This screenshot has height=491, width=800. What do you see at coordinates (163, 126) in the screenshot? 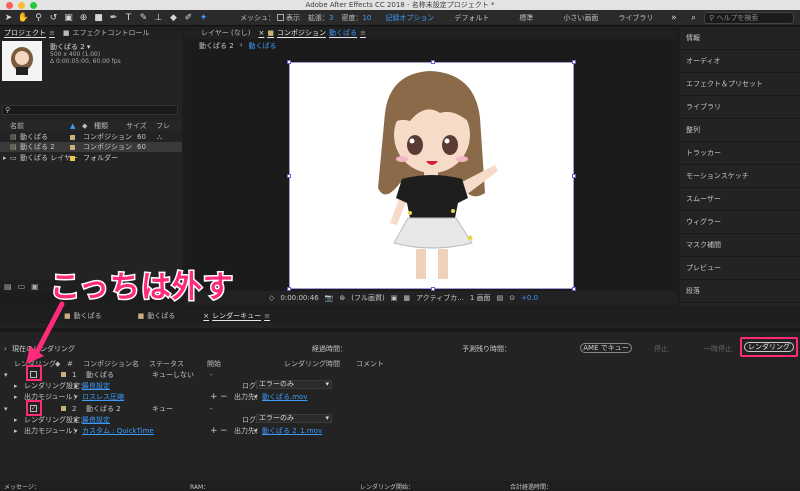
I see `col-framerate: フレ` at bounding box center [163, 126].